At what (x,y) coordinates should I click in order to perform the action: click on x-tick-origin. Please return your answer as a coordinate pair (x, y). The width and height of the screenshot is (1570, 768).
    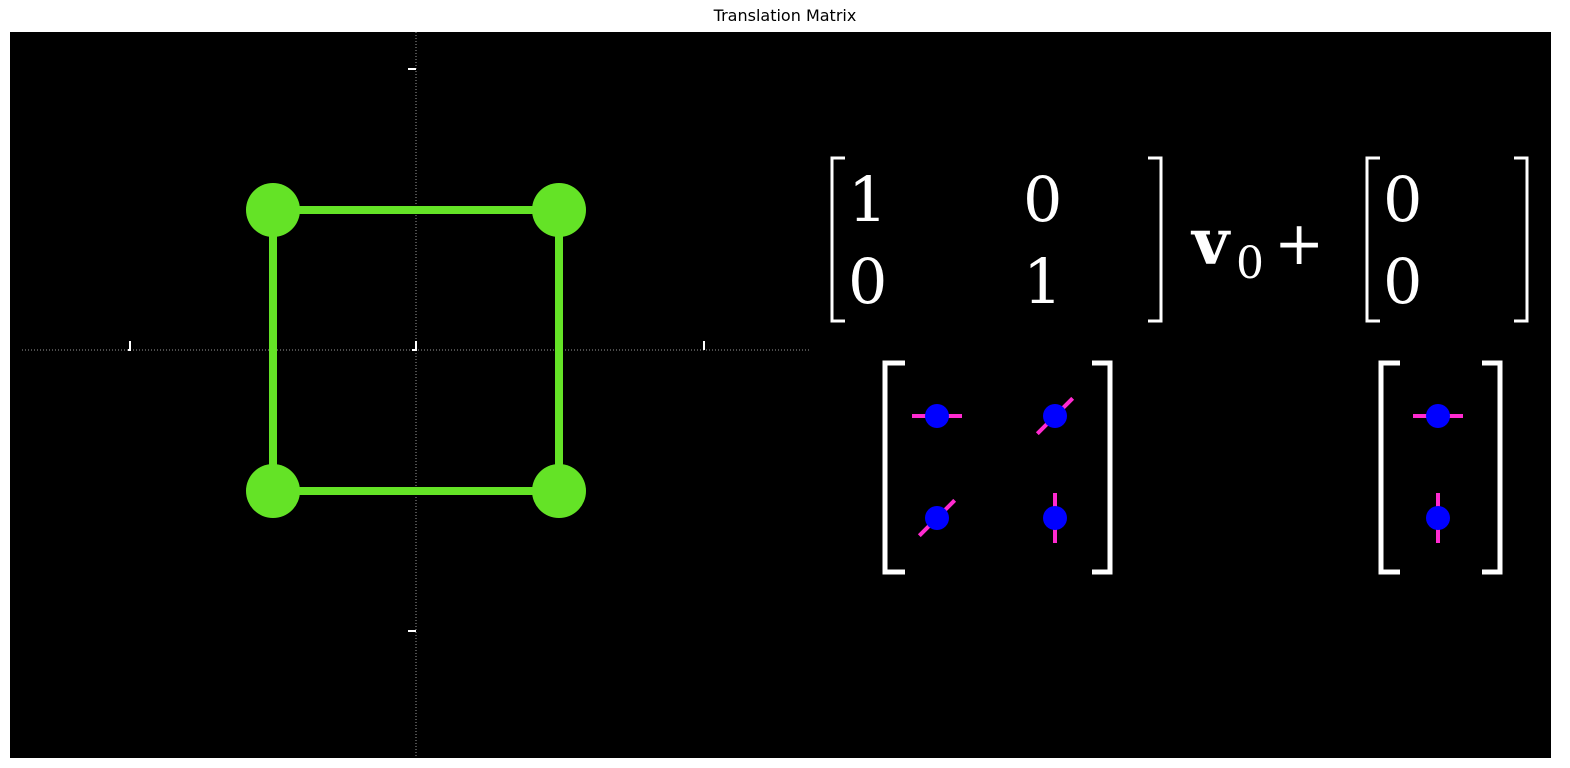
    Looking at the image, I should click on (414, 346).